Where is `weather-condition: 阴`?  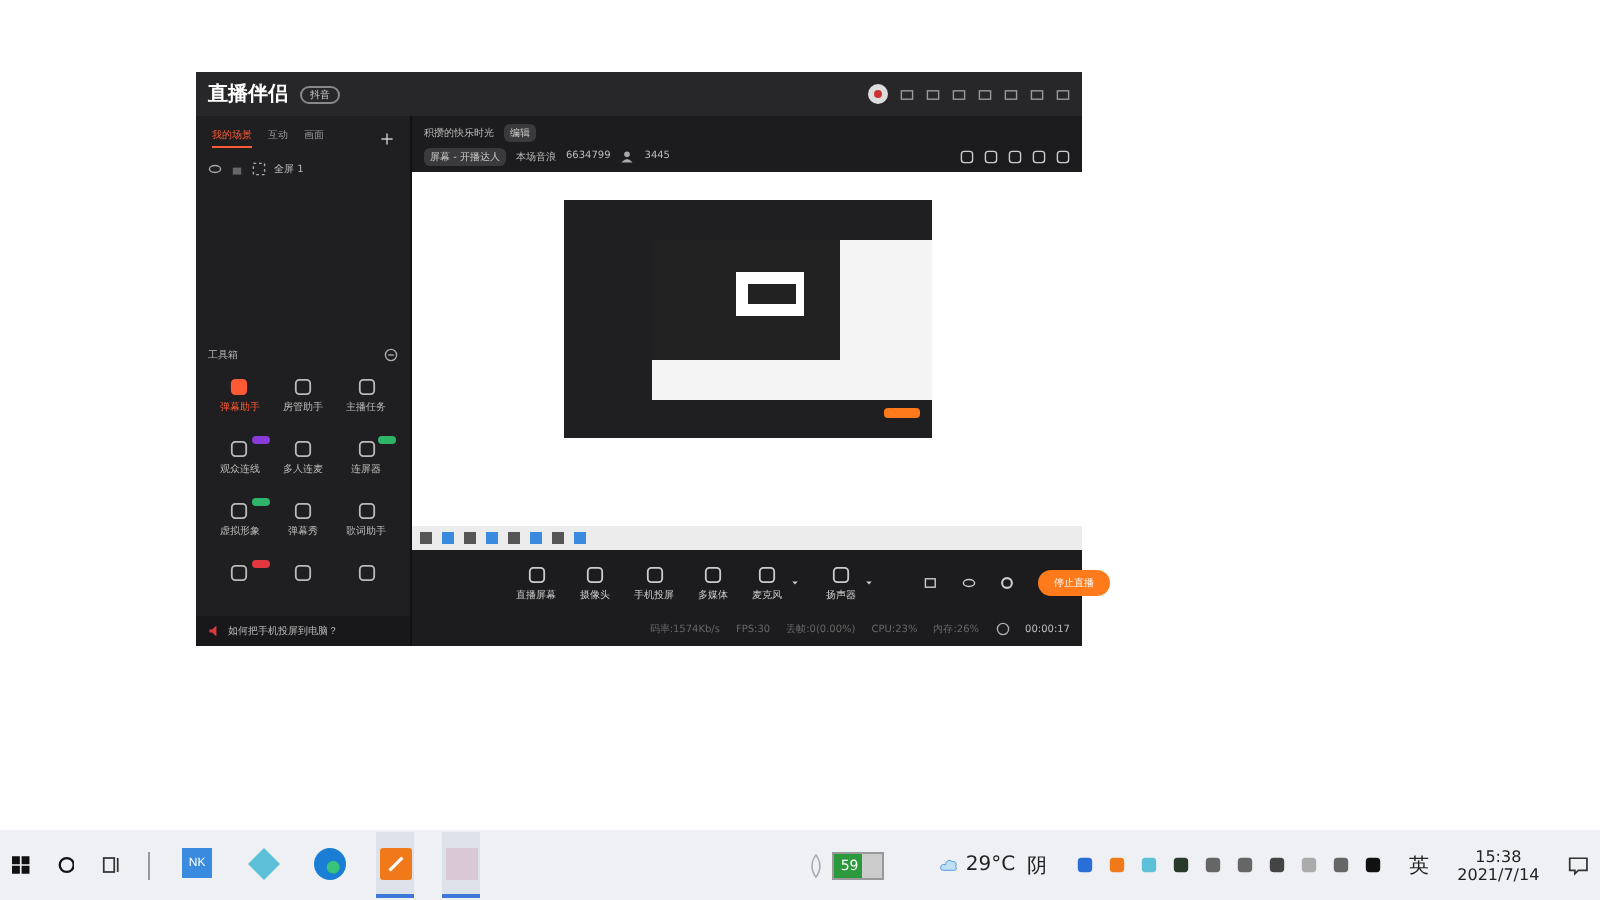 weather-condition: 阴 is located at coordinates (1037, 865).